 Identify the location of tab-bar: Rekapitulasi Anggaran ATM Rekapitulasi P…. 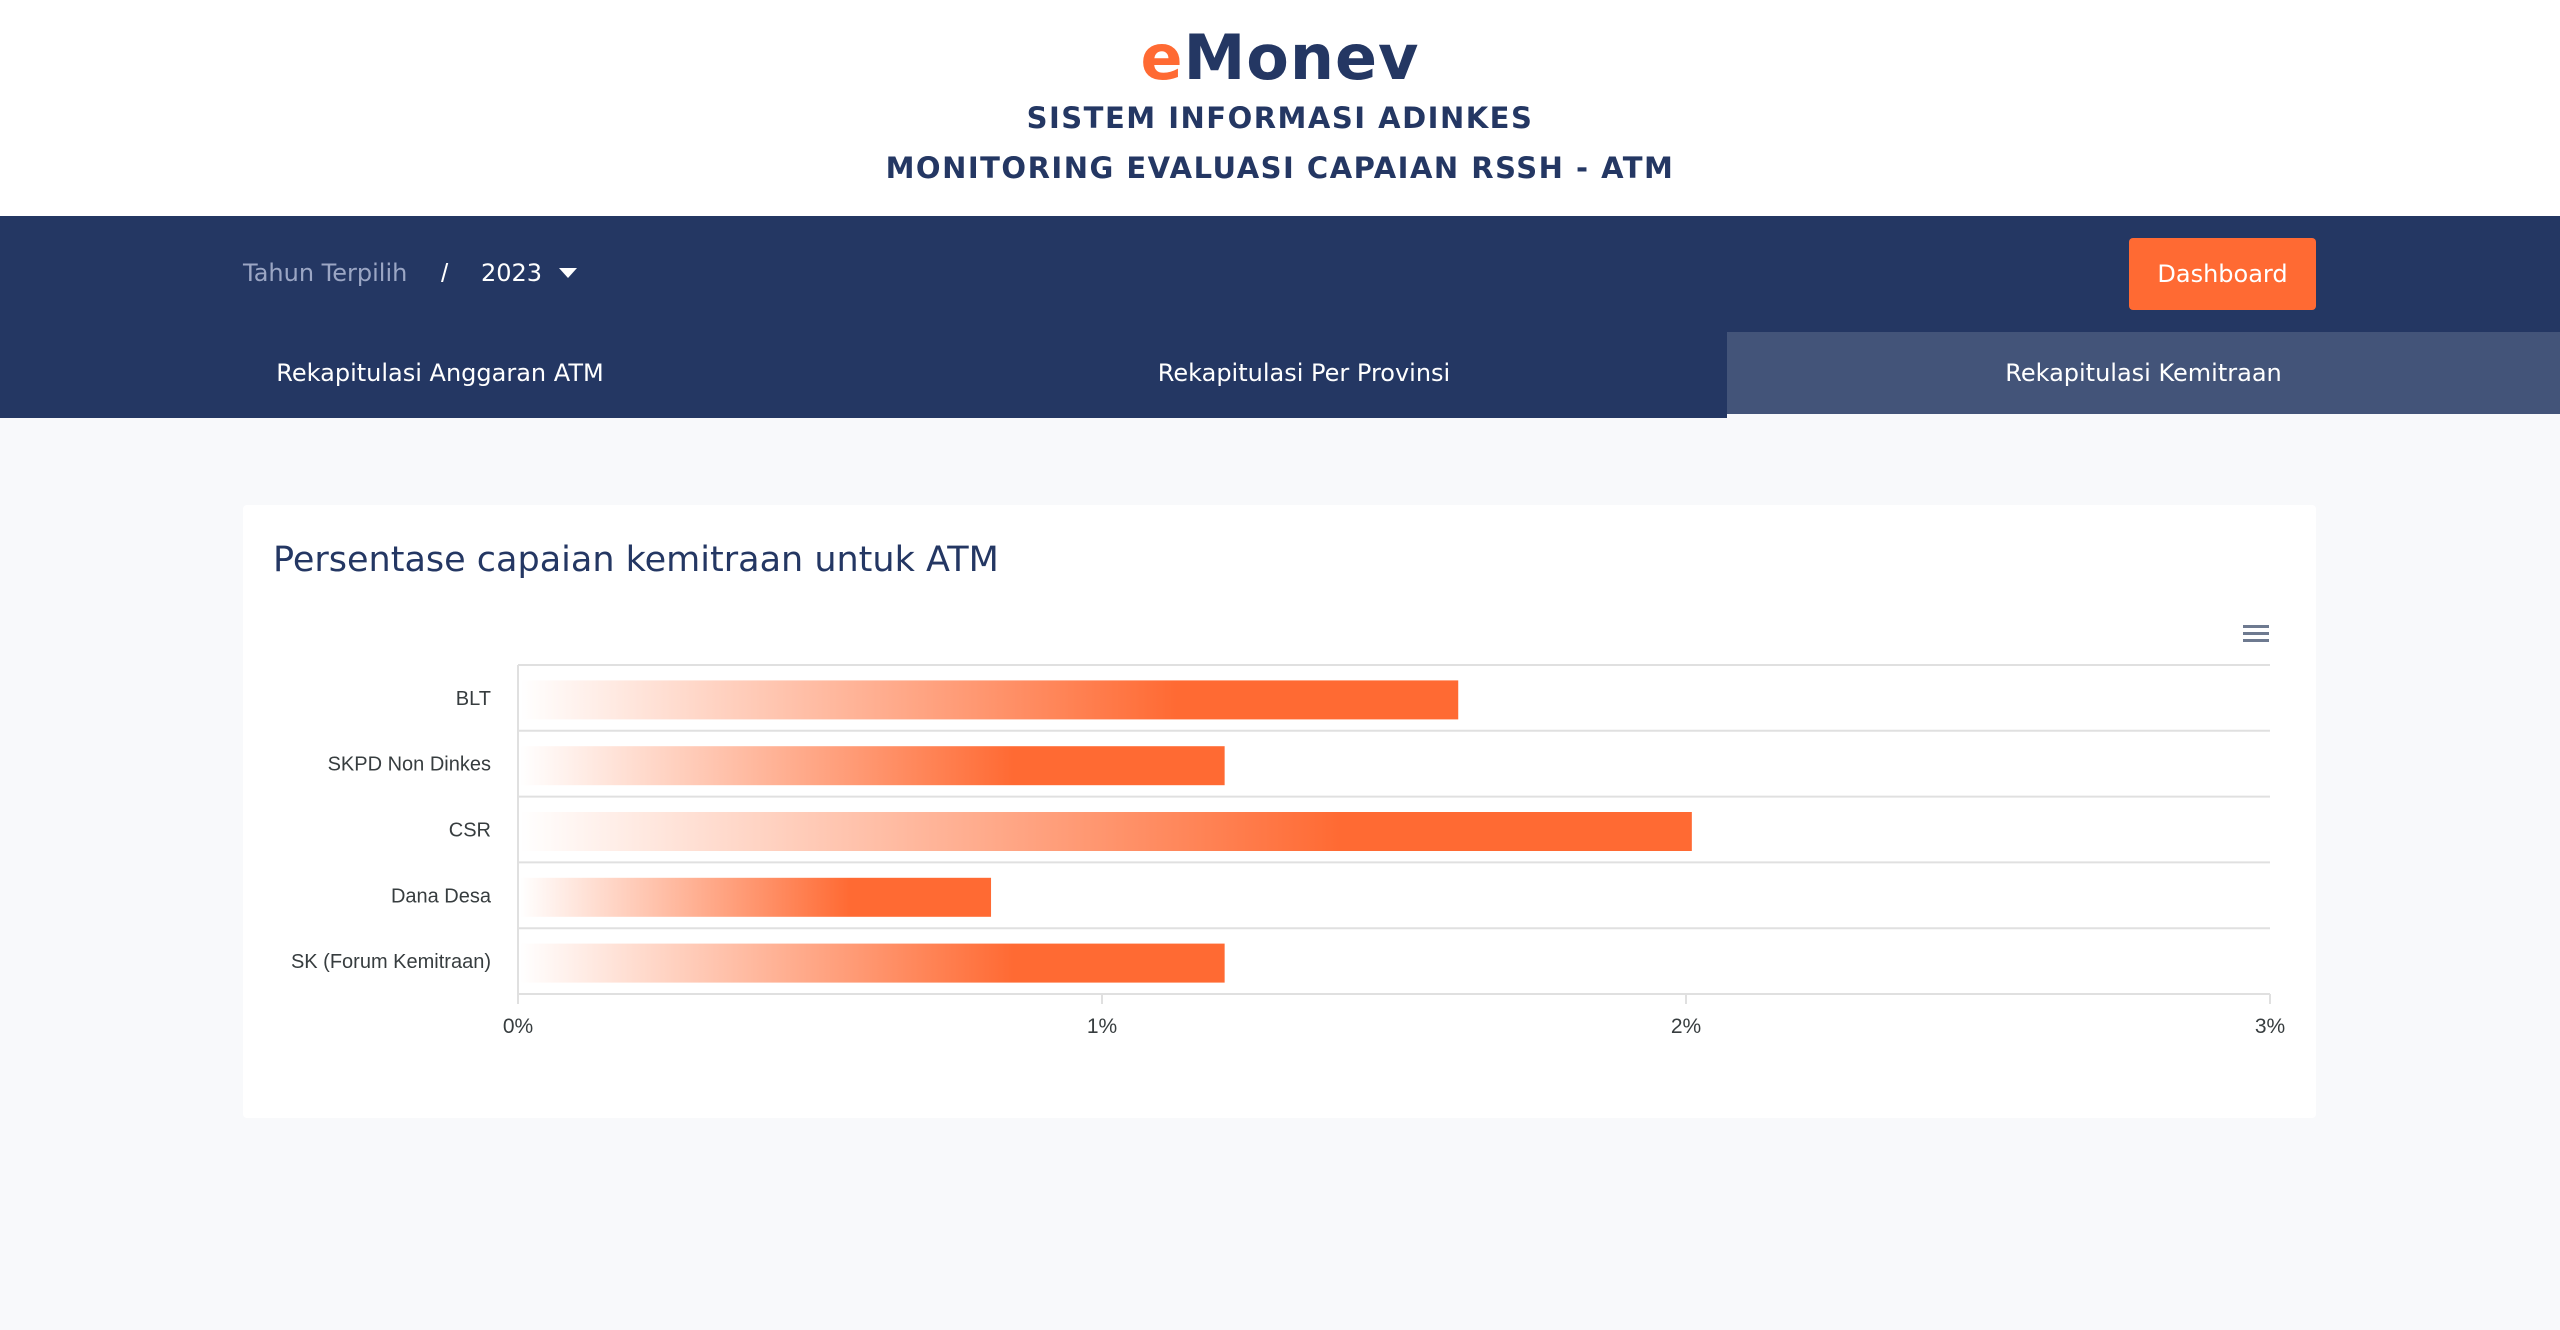
(1280, 375).